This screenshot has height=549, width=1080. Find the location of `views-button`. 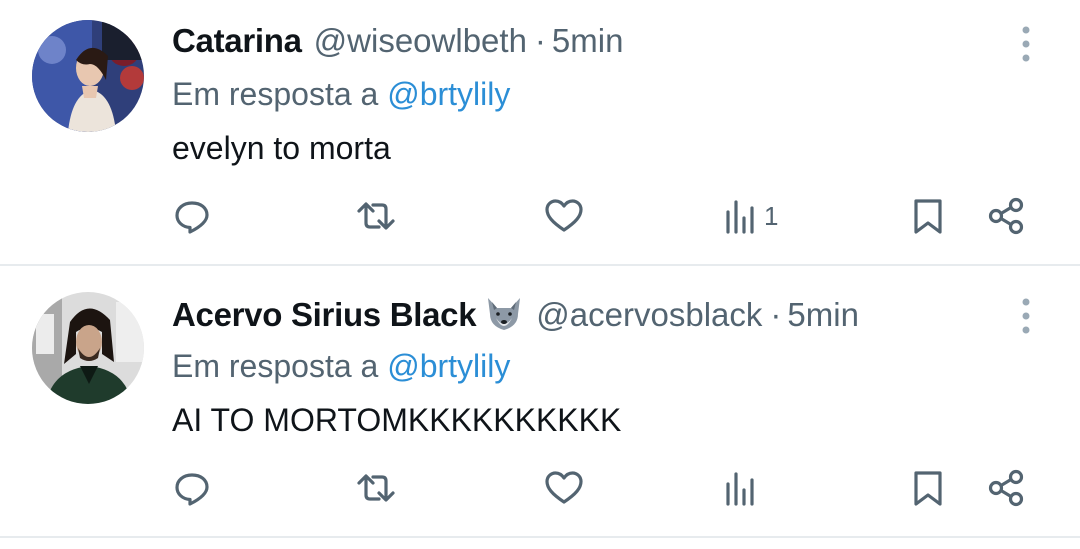

views-button is located at coordinates (743, 488).